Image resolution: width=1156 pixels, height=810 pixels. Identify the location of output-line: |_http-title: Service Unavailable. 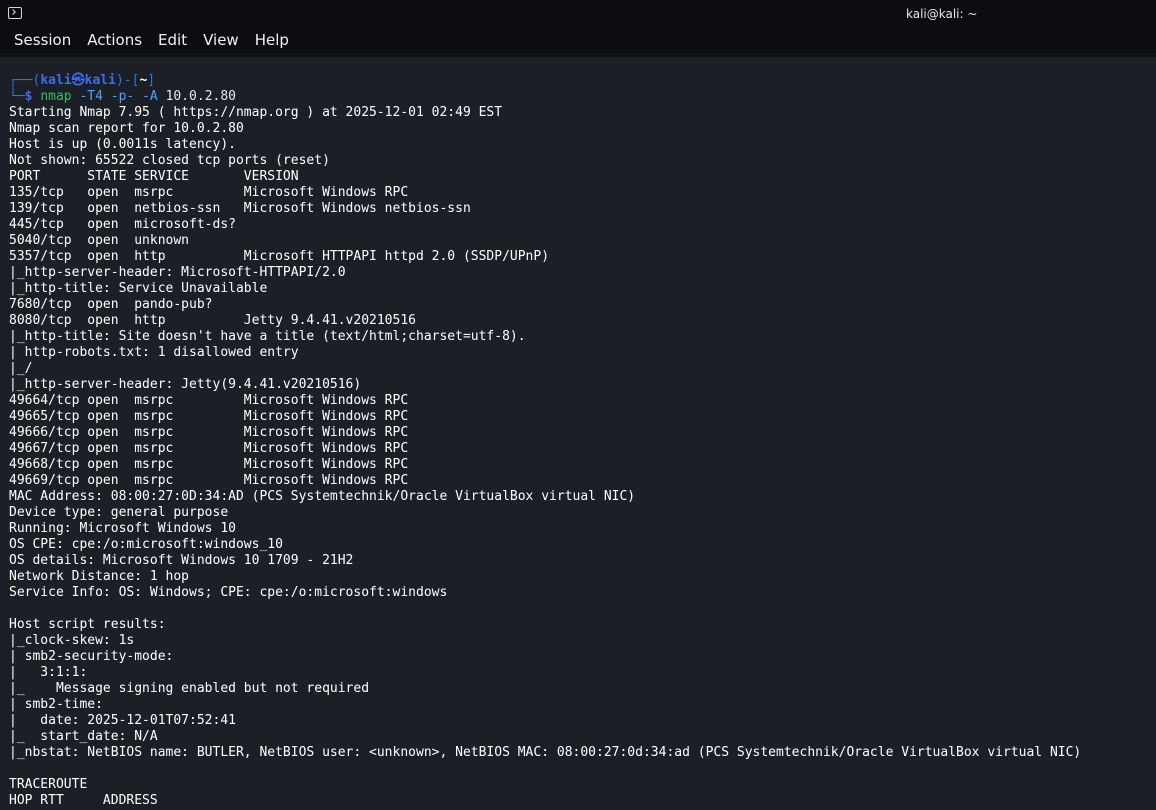
(138, 288).